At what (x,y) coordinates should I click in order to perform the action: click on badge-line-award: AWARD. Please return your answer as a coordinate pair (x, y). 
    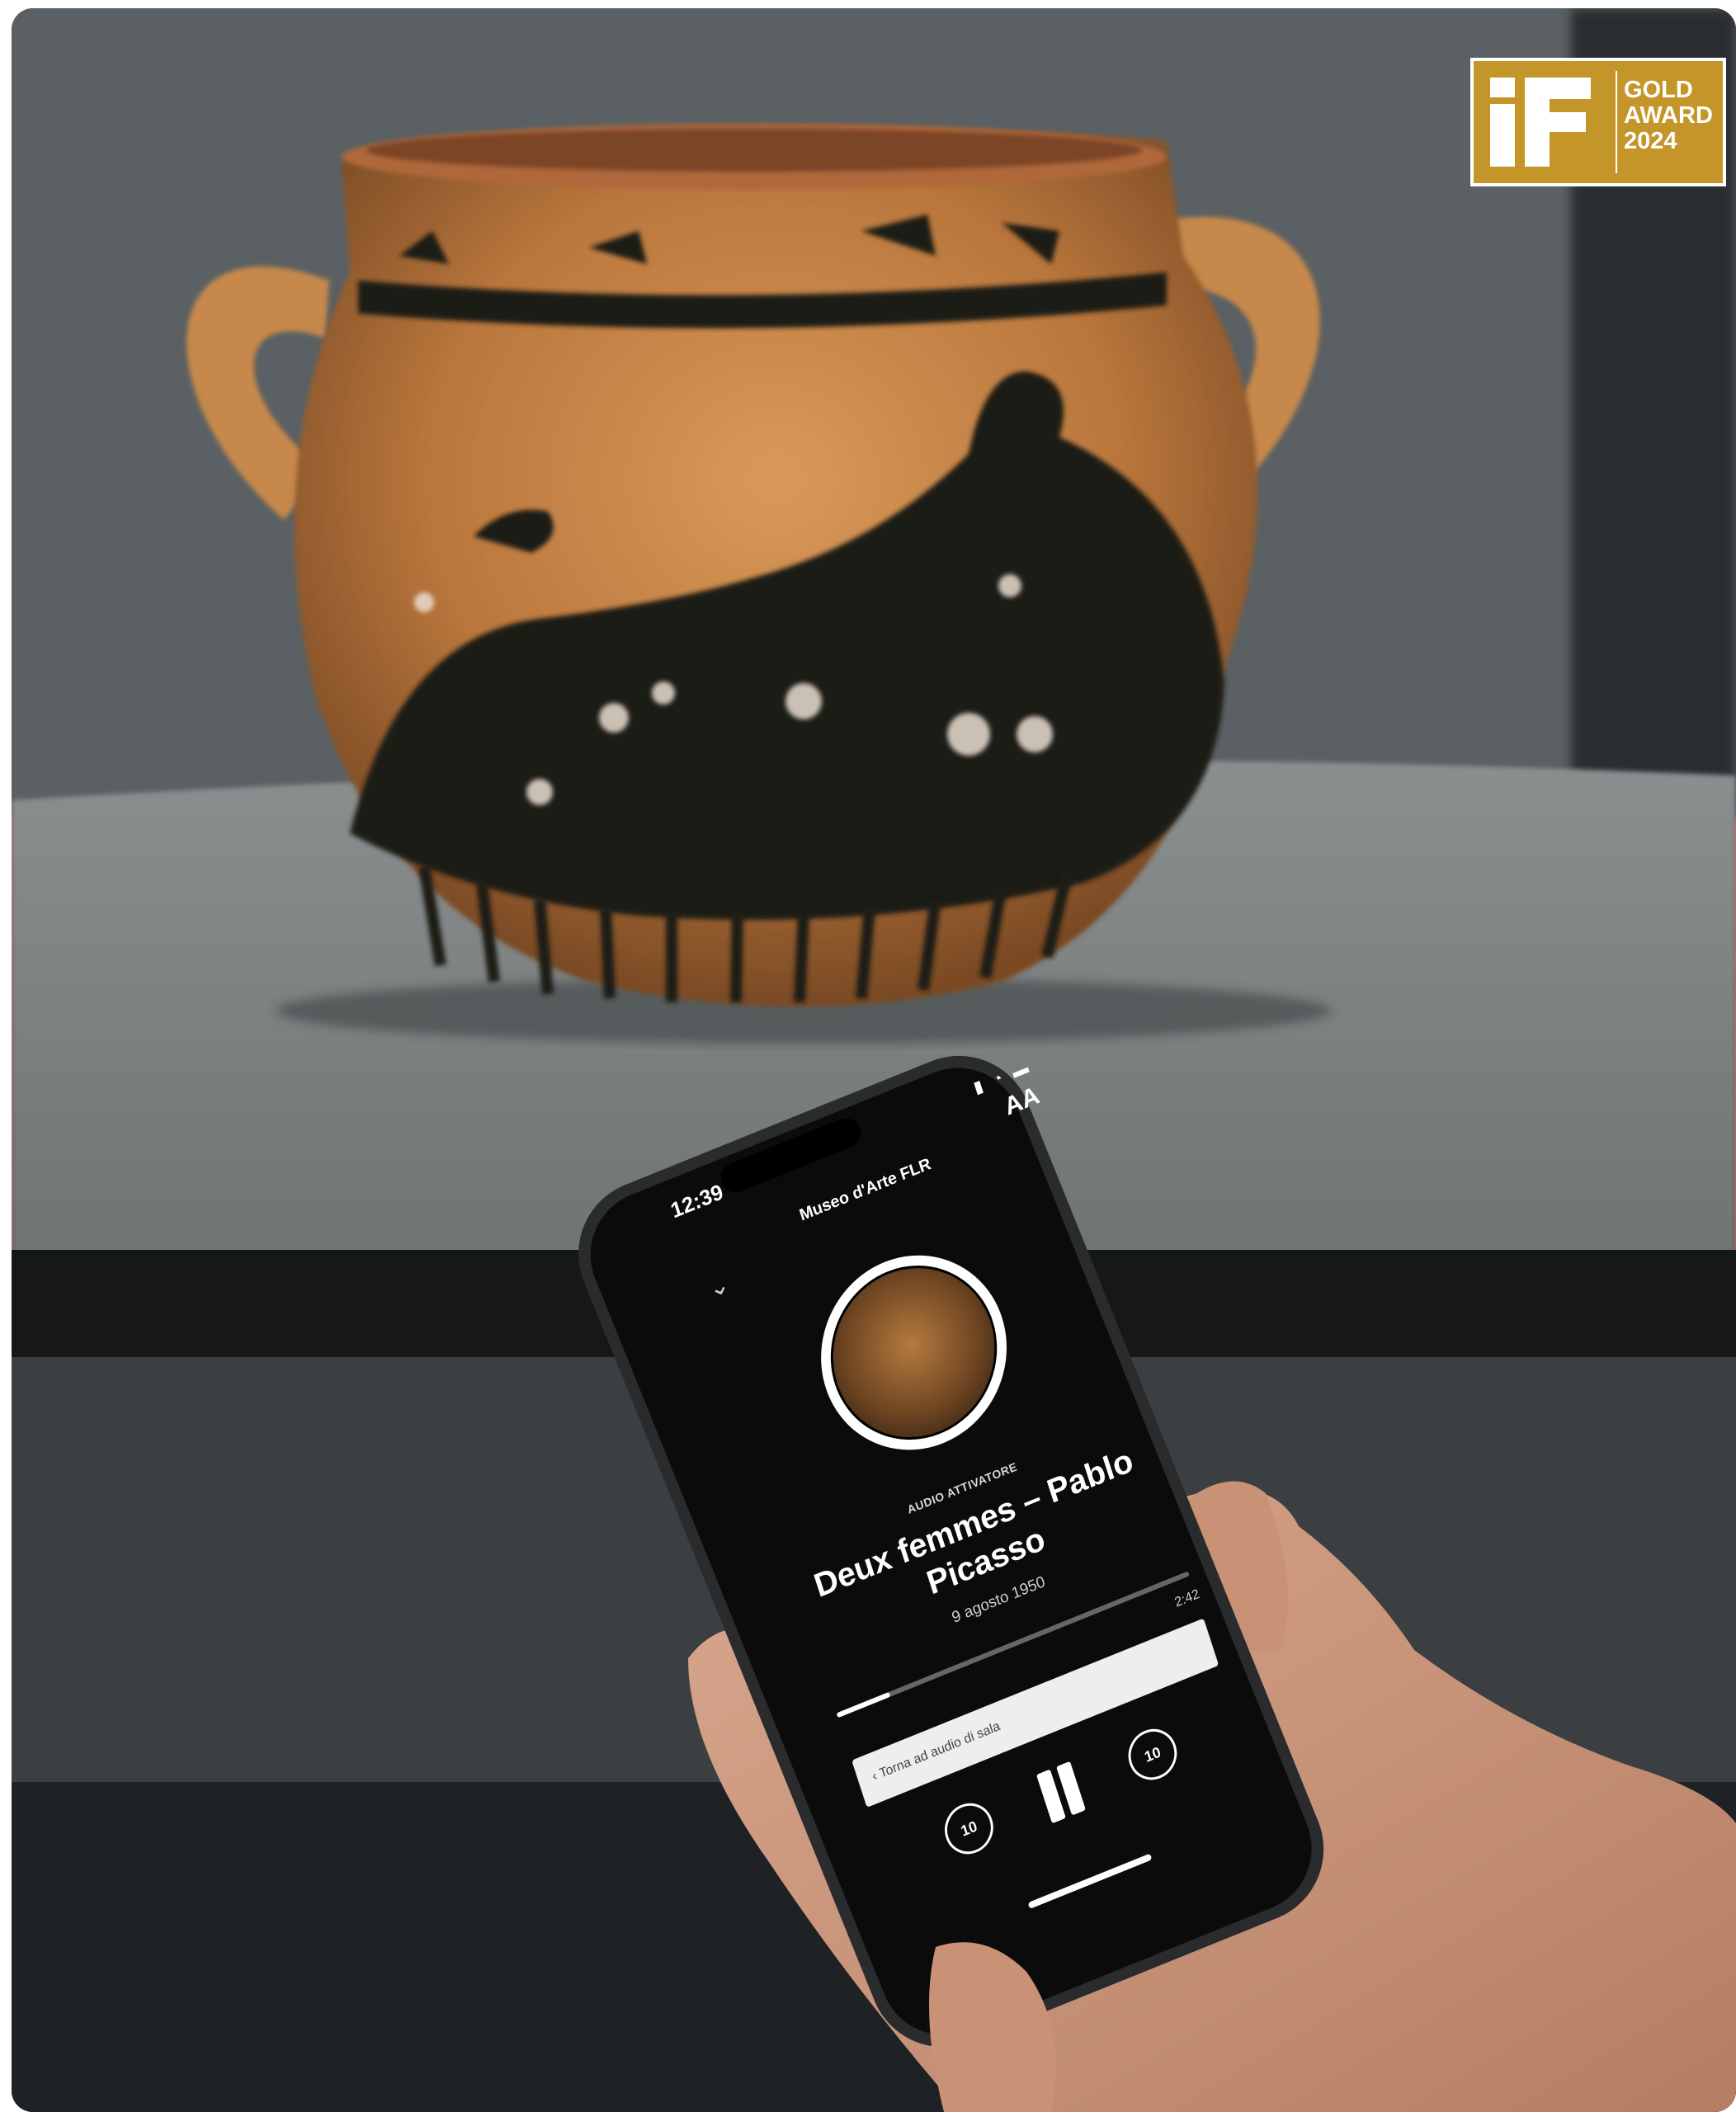
    Looking at the image, I should click on (1668, 115).